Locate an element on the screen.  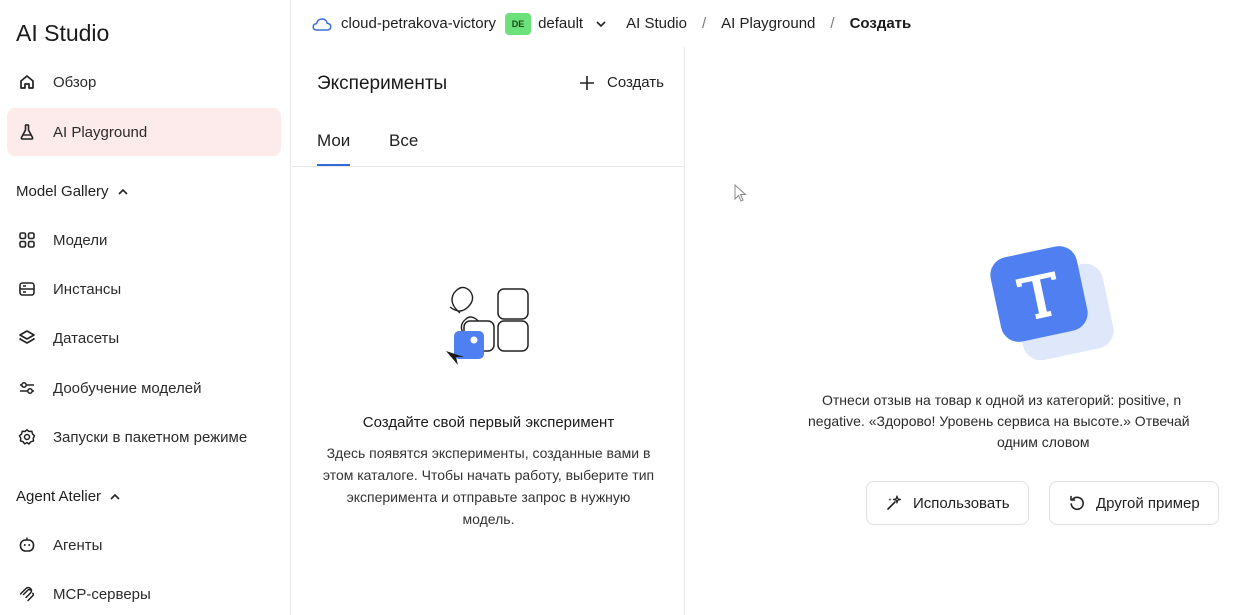
sidebar-item-label: Датасеты is located at coordinates (86, 338).